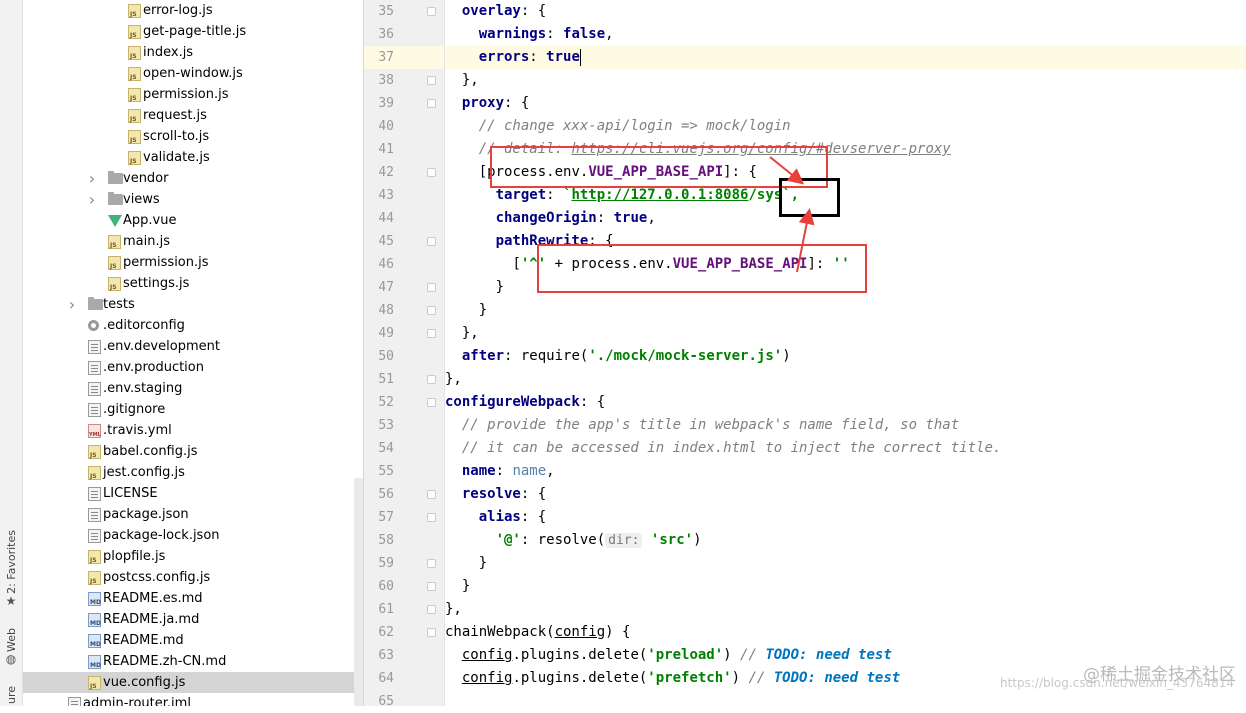  What do you see at coordinates (193, 493) in the screenshot?
I see `tree-item: LICENSE` at bounding box center [193, 493].